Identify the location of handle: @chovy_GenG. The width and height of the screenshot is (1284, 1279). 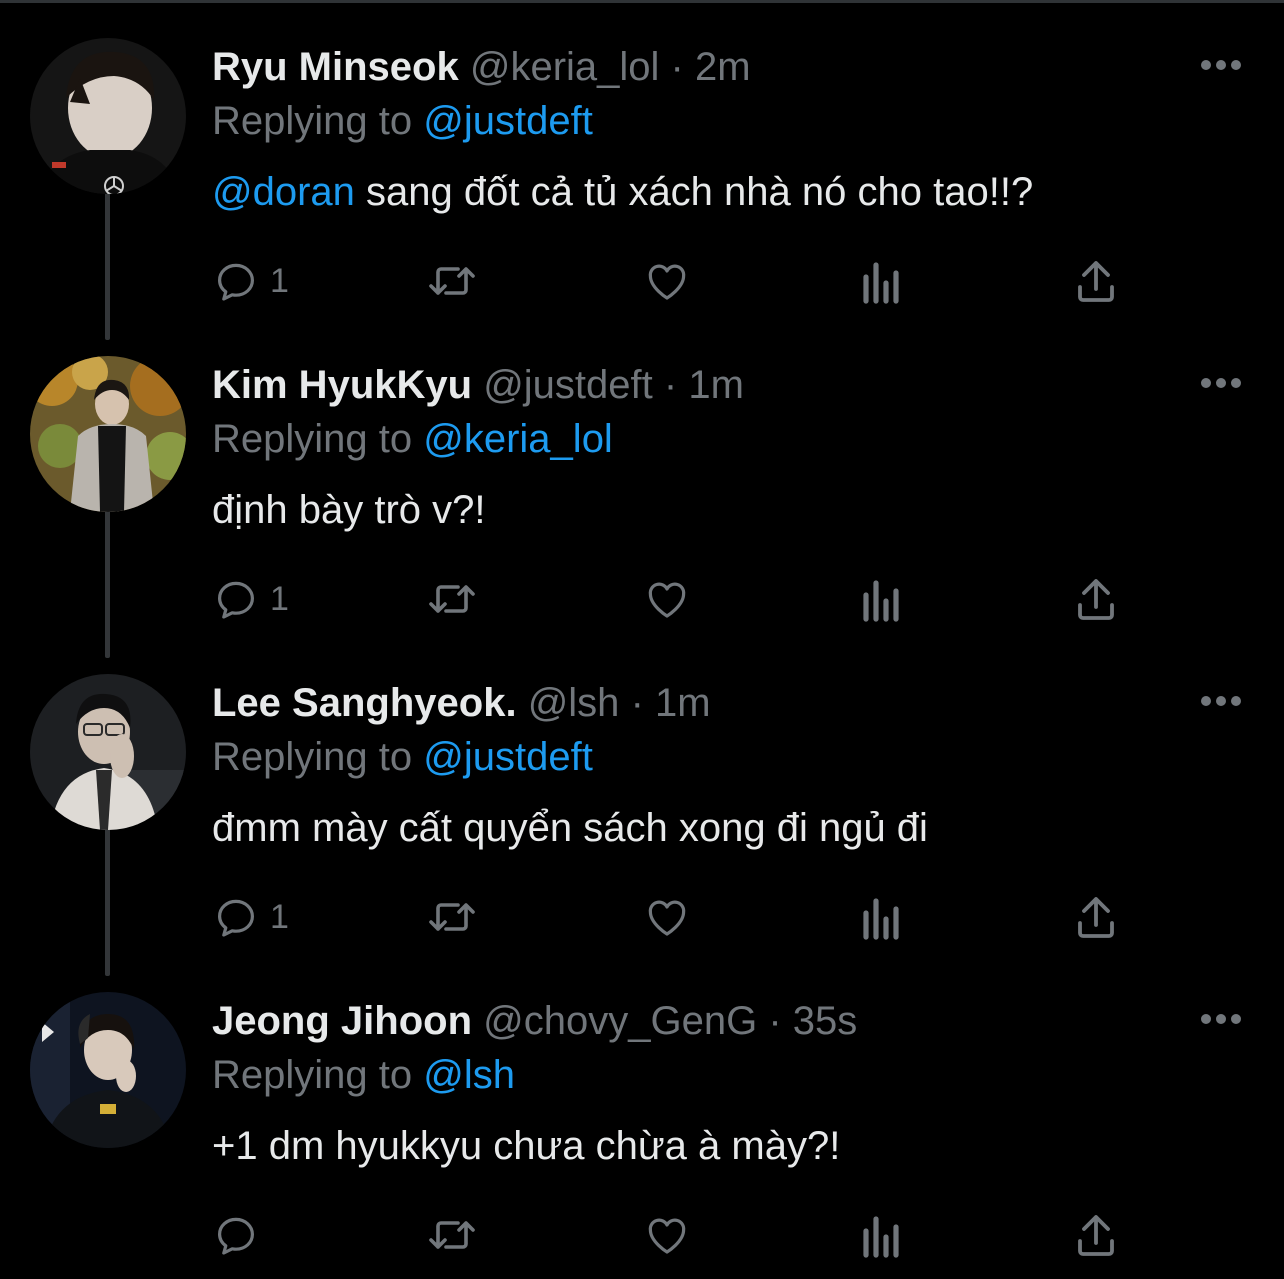
(620, 1021).